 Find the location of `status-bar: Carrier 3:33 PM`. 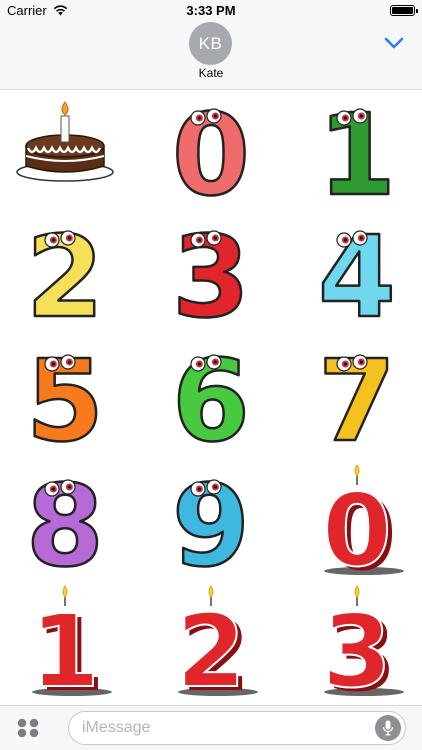

status-bar: Carrier 3:33 PM is located at coordinates (211, 11).